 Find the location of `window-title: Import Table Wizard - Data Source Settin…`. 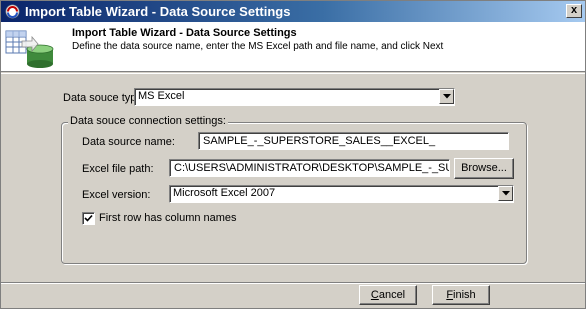

window-title: Import Table Wizard - Data Source Settin… is located at coordinates (158, 11).